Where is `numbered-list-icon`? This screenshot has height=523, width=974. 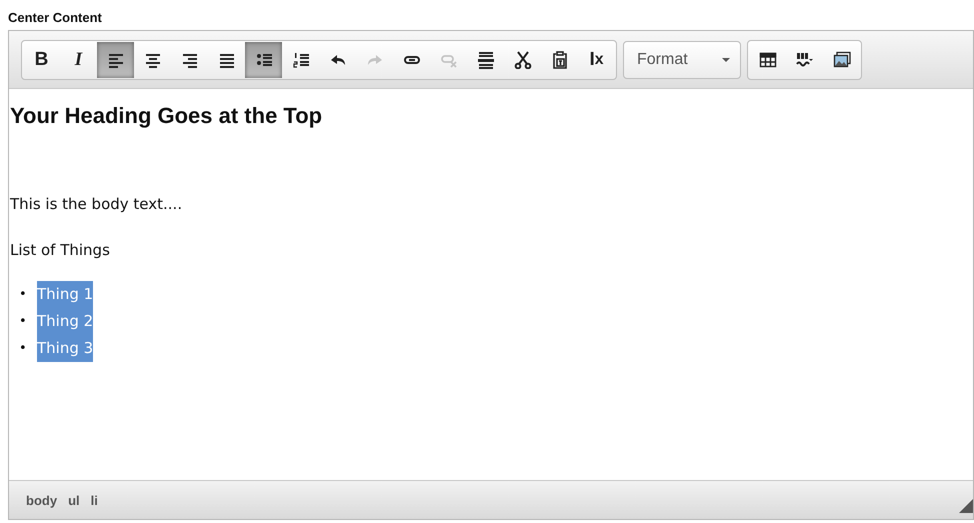
numbered-list-icon is located at coordinates (301, 59).